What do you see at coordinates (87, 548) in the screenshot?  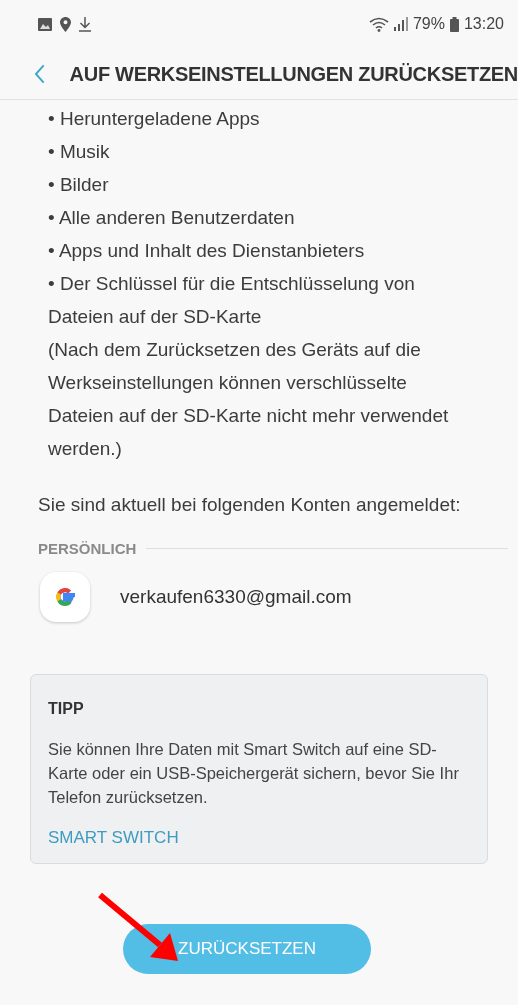 I see `section-heading: PERSÖNLICH` at bounding box center [87, 548].